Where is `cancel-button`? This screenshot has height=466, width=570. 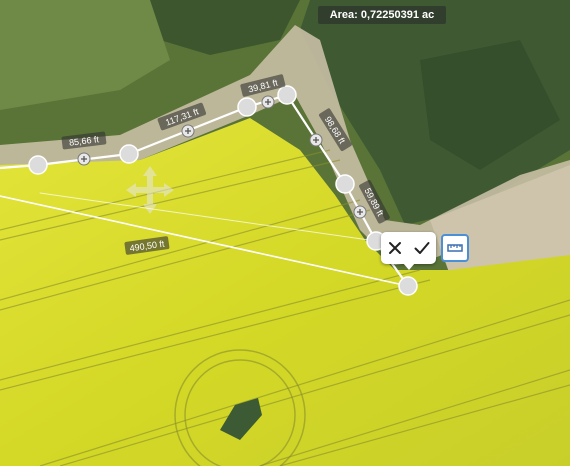 cancel-button is located at coordinates (395, 248).